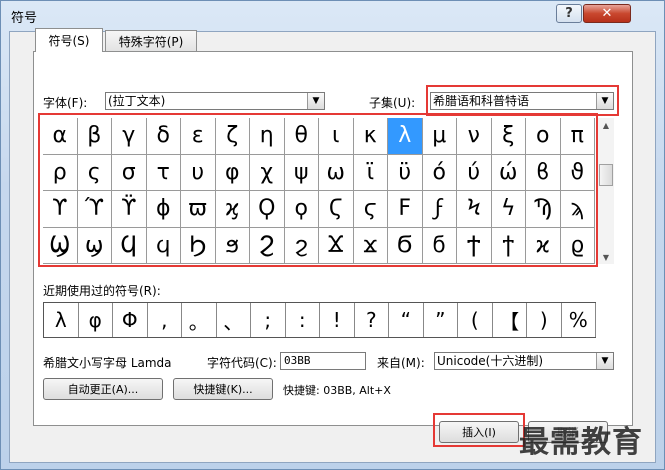 The width and height of the screenshot is (665, 470). What do you see at coordinates (199, 320) in the screenshot?
I see `recent-symbol-cell: 。` at bounding box center [199, 320].